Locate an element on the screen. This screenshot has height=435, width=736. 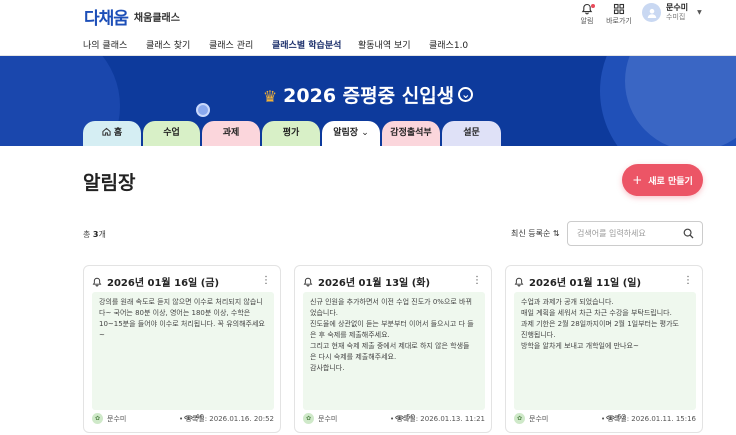
search-input: 검색어를 입력하세요 is located at coordinates (635, 233).